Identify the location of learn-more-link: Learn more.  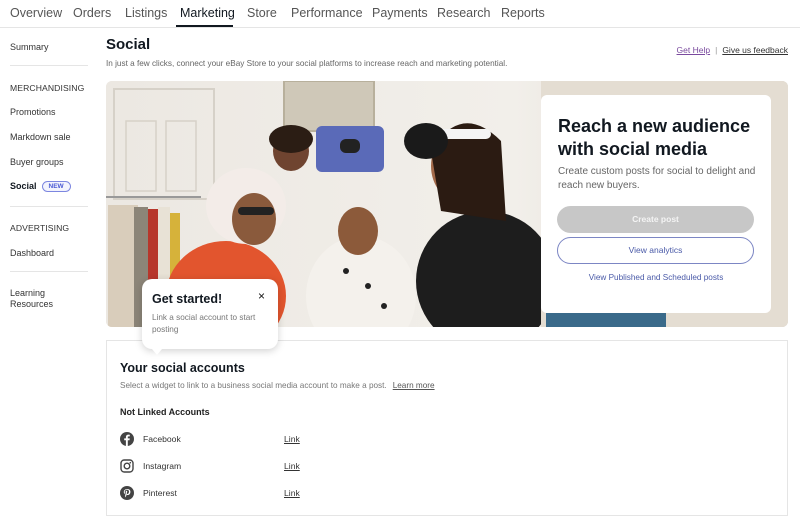
(414, 385).